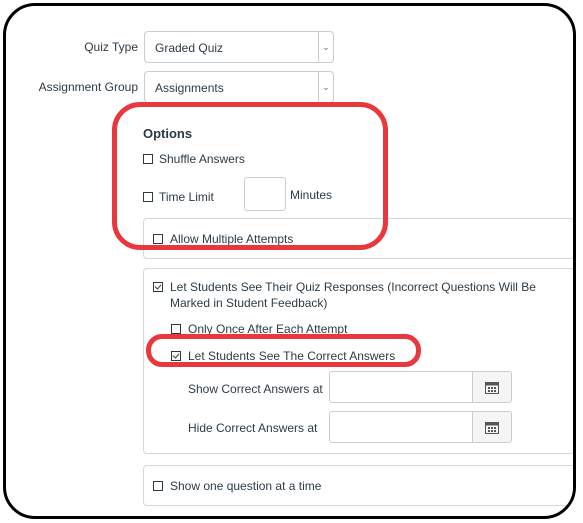 The height and width of the screenshot is (523, 583). What do you see at coordinates (158, 486) in the screenshot?
I see `one-question-checkbox` at bounding box center [158, 486].